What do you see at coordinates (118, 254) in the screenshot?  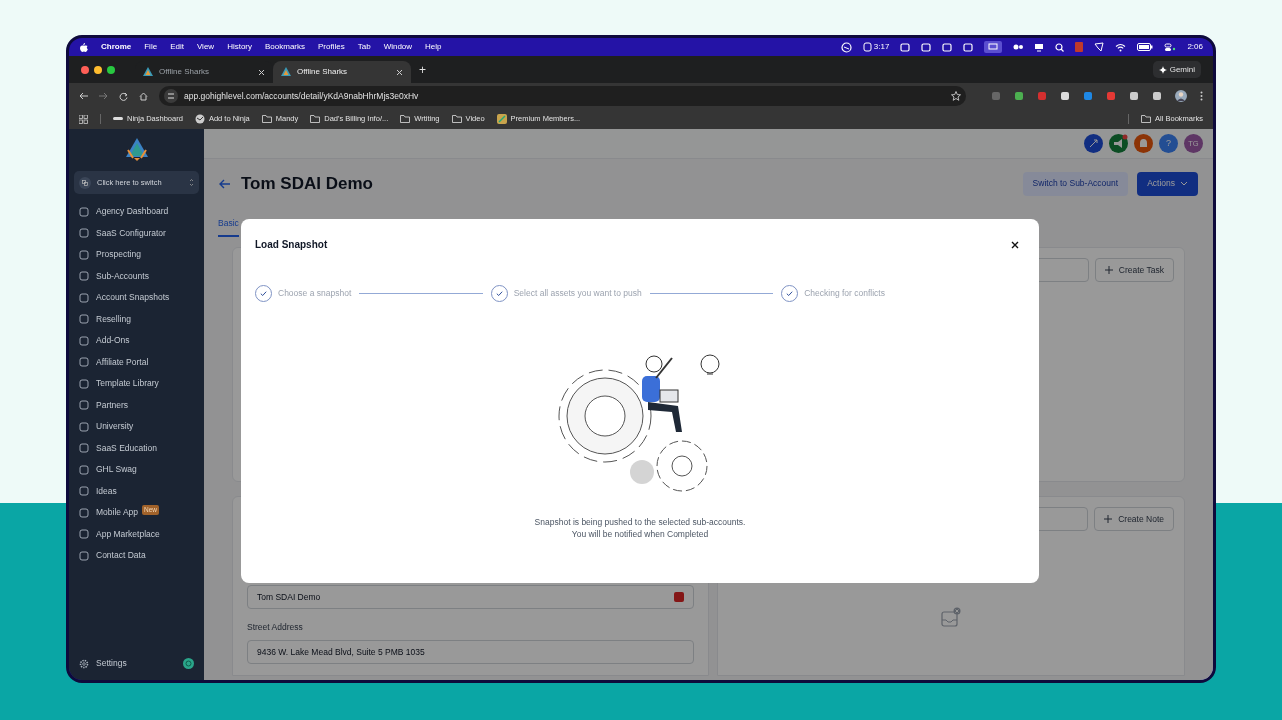 I see `item-label: Prospecting` at bounding box center [118, 254].